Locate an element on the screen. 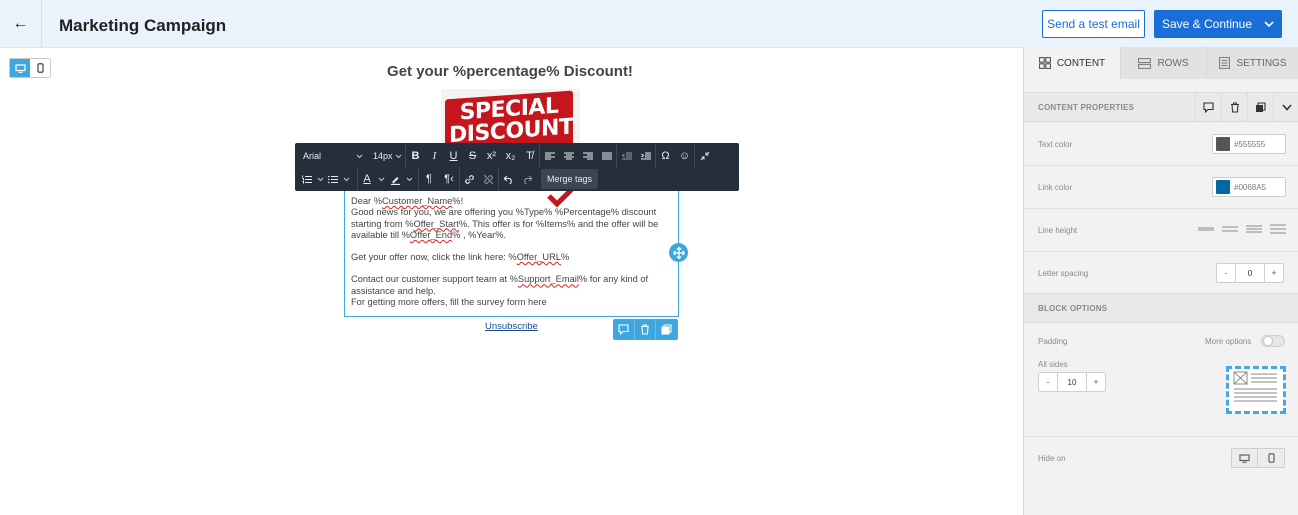 Image resolution: width=1298 pixels, height=515 pixels. padding-stepper: - 10 + is located at coordinates (1072, 382).